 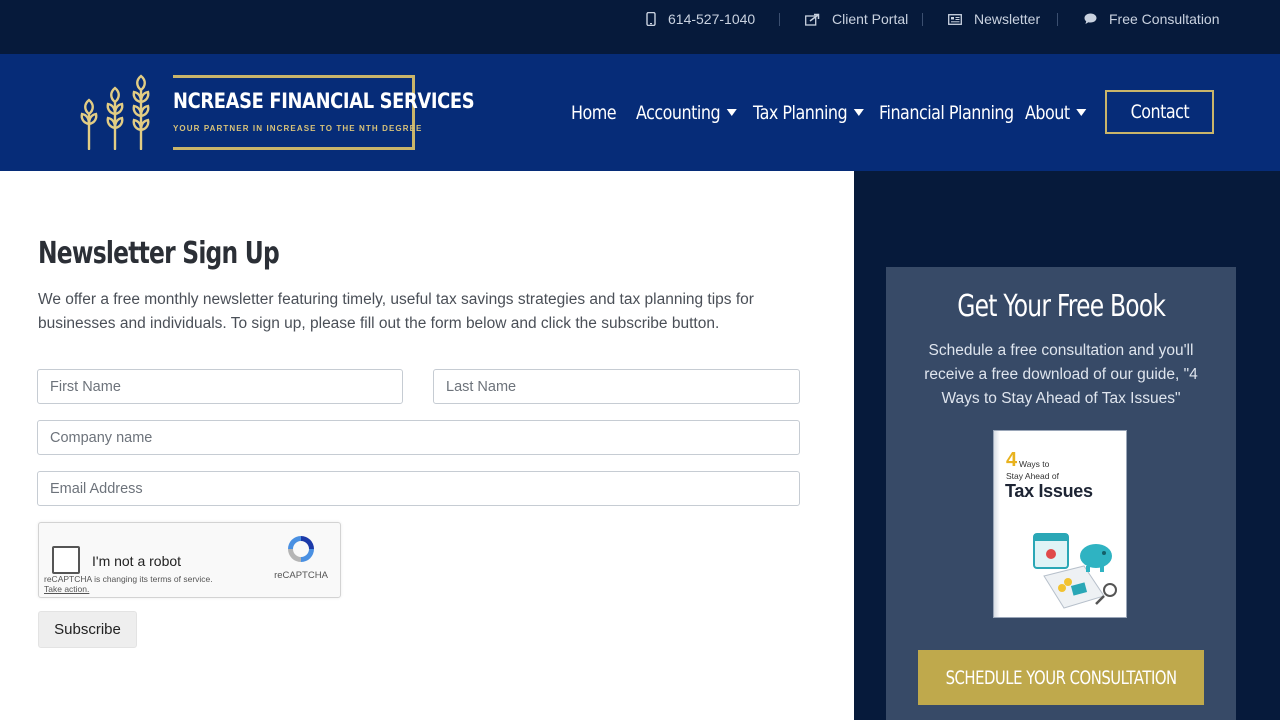 I want to click on phone-number: 614-527-1040, so click(x=712, y=19).